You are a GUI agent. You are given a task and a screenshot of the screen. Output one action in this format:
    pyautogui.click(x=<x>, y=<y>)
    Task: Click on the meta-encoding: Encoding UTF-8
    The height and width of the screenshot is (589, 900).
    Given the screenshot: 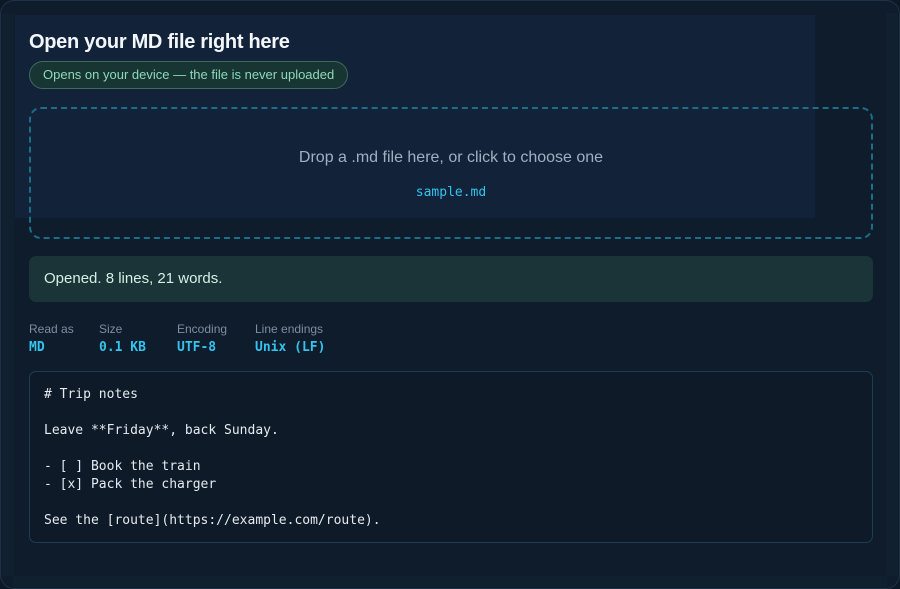 What is the action you would take?
    pyautogui.click(x=202, y=338)
    